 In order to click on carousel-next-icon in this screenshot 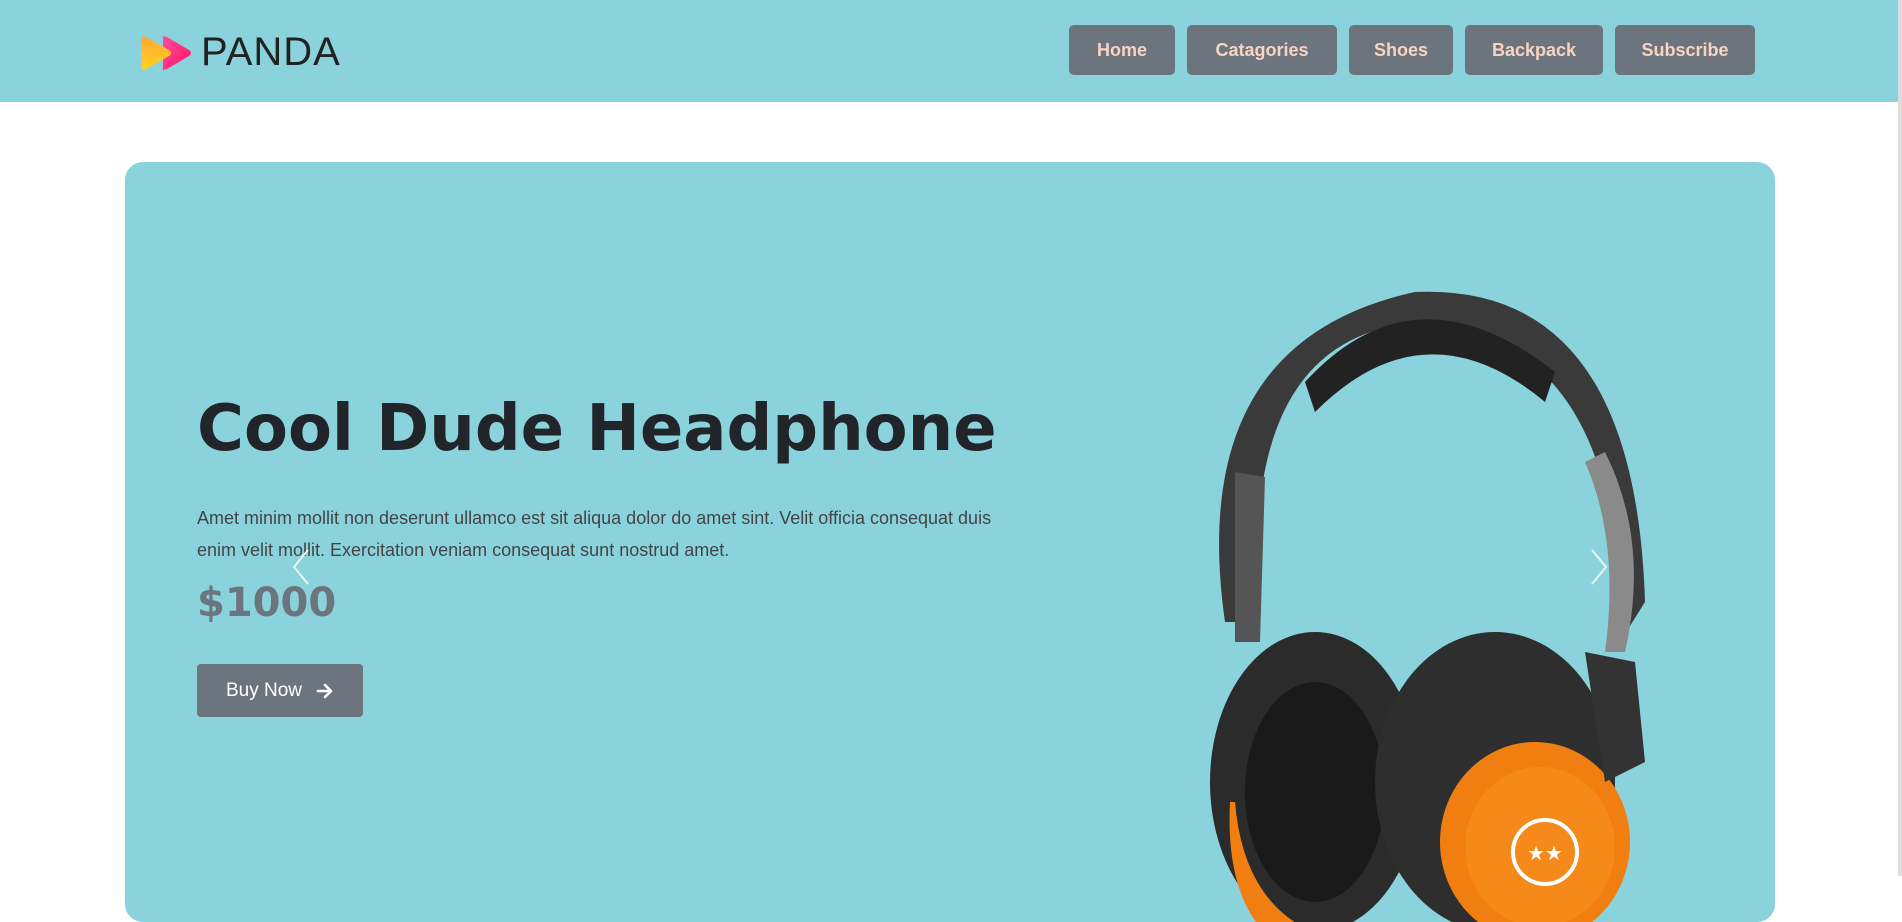, I will do `click(1600, 567)`.